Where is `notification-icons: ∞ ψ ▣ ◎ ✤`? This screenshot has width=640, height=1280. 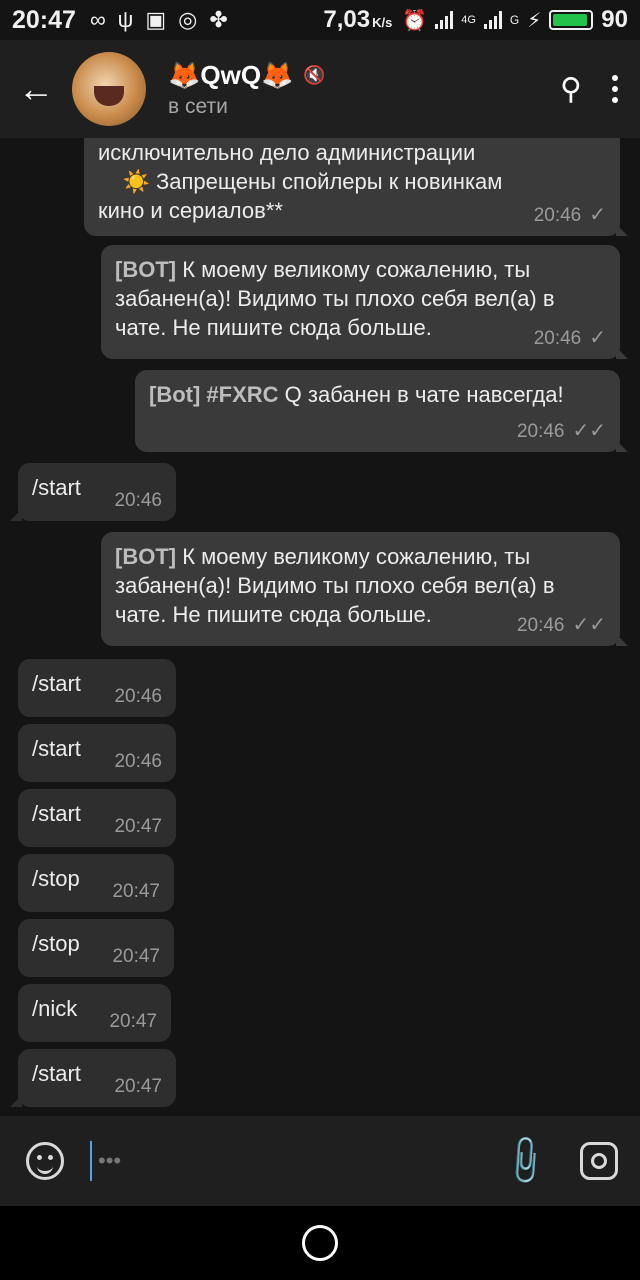
notification-icons: ∞ ψ ▣ ◎ ✤ is located at coordinates (159, 20).